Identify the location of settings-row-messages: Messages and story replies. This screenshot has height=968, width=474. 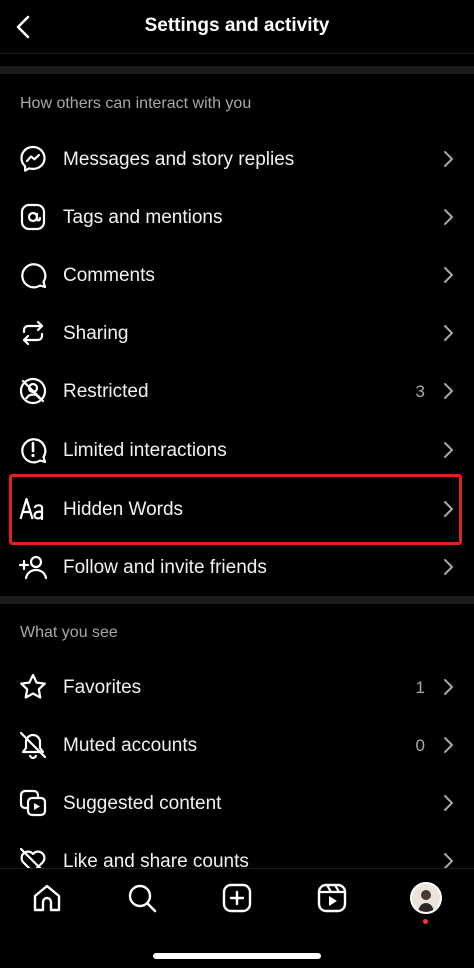
(237, 159).